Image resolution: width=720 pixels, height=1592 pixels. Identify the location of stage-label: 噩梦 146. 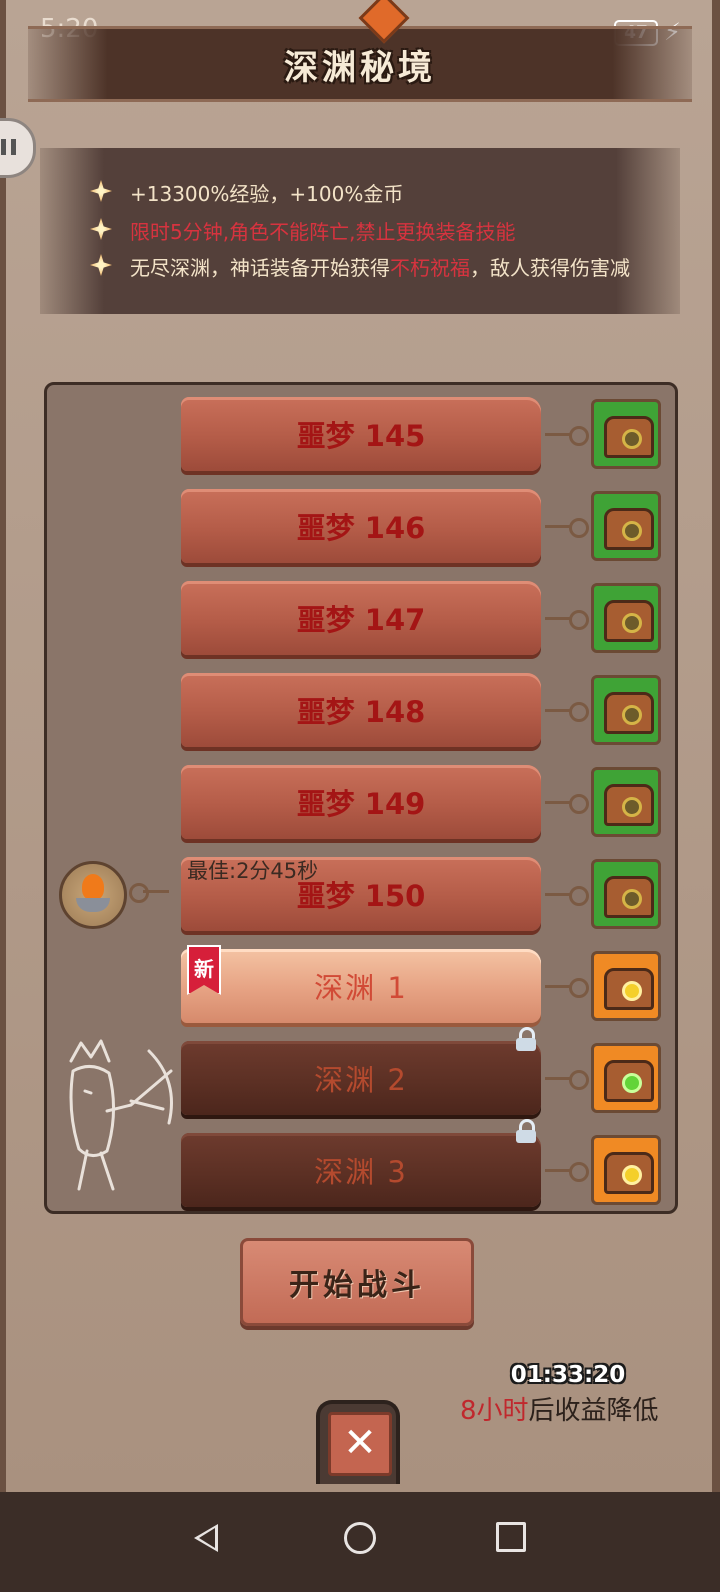
(361, 528).